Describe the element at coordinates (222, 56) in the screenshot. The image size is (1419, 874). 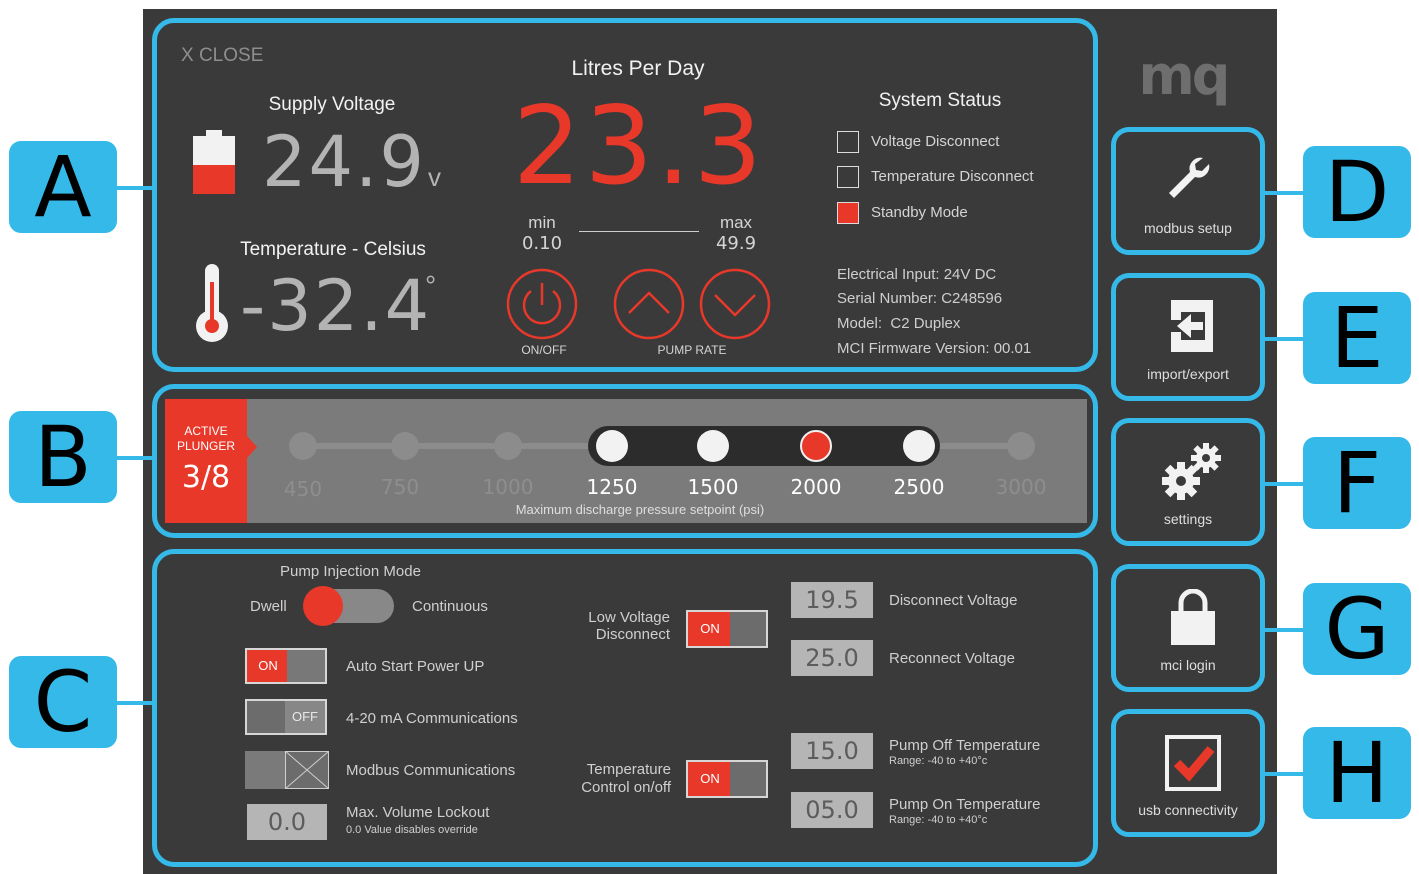
I see `close-button: X CLOSE` at that location.